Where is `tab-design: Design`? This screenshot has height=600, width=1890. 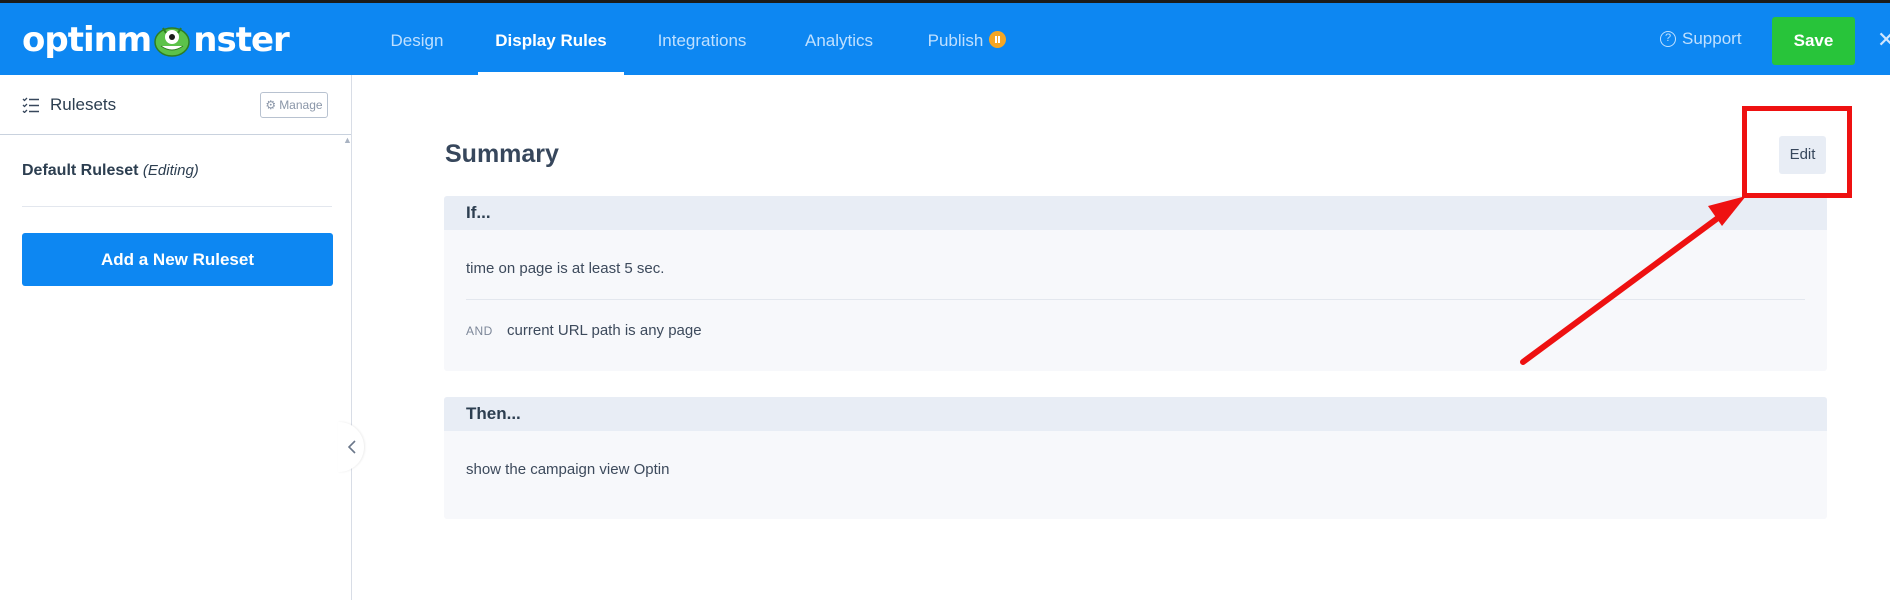
tab-design: Design is located at coordinates (417, 40).